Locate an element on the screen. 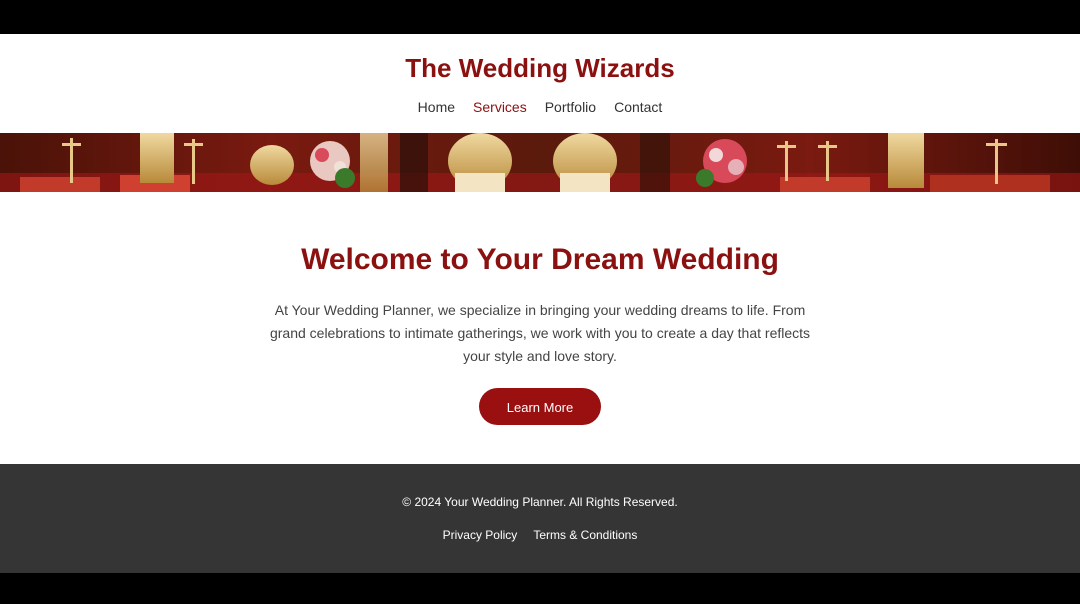 The width and height of the screenshot is (1080, 604). site-title: The Wedding Wizards is located at coordinates (540, 68).